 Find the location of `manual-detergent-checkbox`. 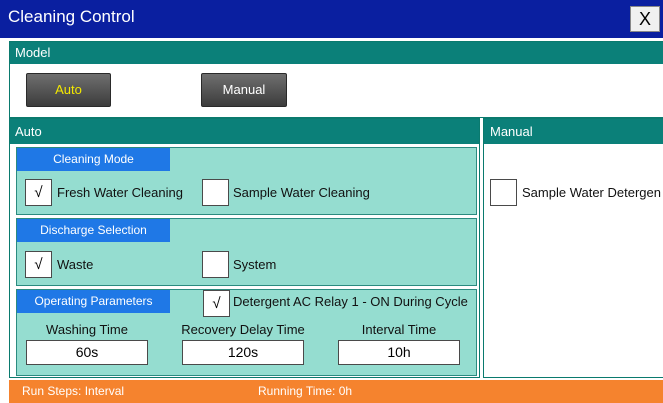

manual-detergent-checkbox is located at coordinates (503, 192).